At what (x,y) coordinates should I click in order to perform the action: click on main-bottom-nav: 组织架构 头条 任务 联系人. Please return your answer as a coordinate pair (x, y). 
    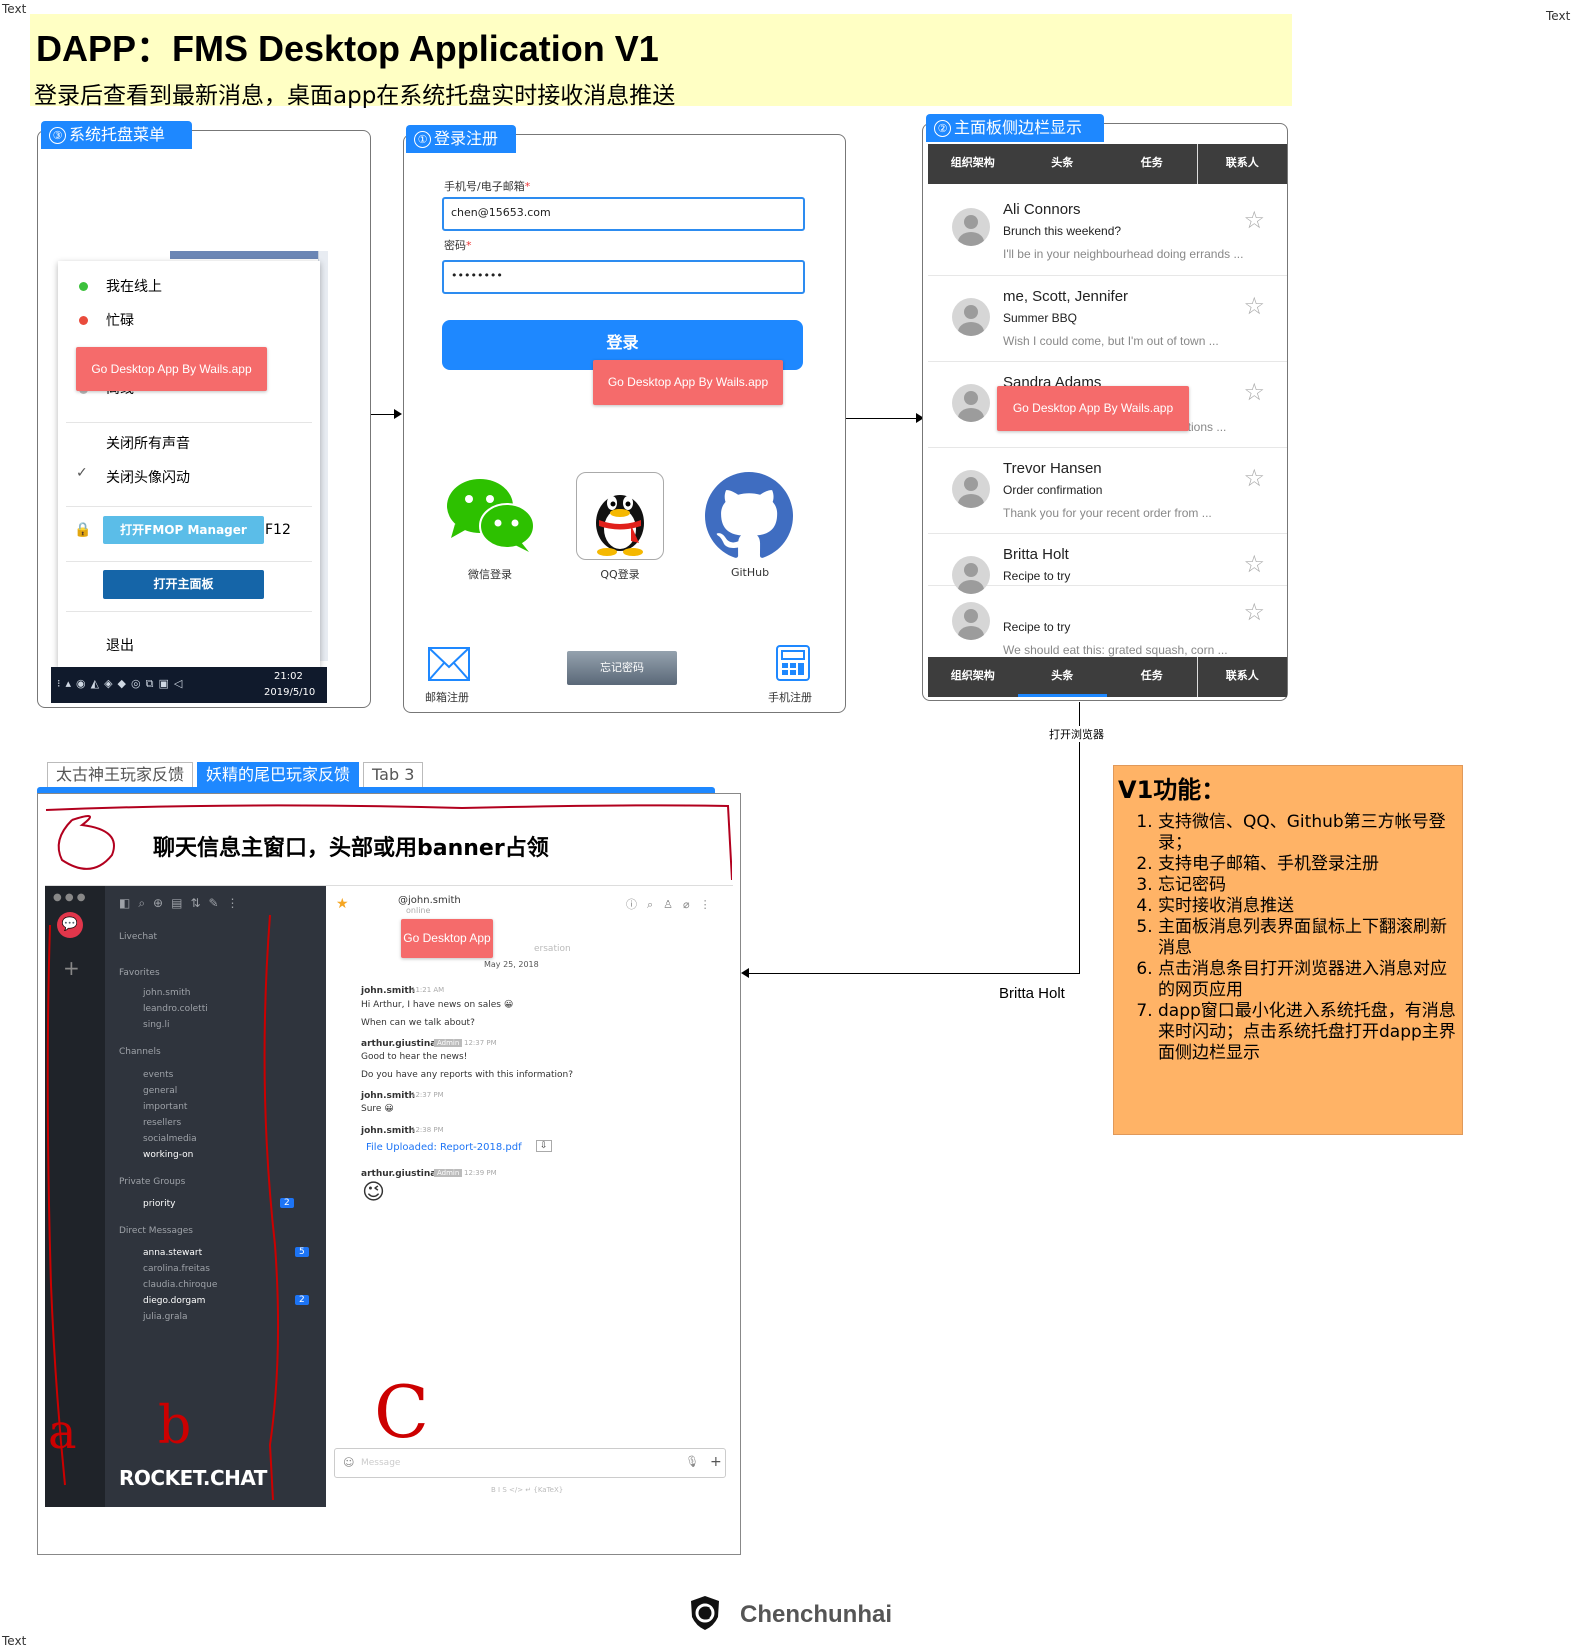
    Looking at the image, I should click on (1107, 677).